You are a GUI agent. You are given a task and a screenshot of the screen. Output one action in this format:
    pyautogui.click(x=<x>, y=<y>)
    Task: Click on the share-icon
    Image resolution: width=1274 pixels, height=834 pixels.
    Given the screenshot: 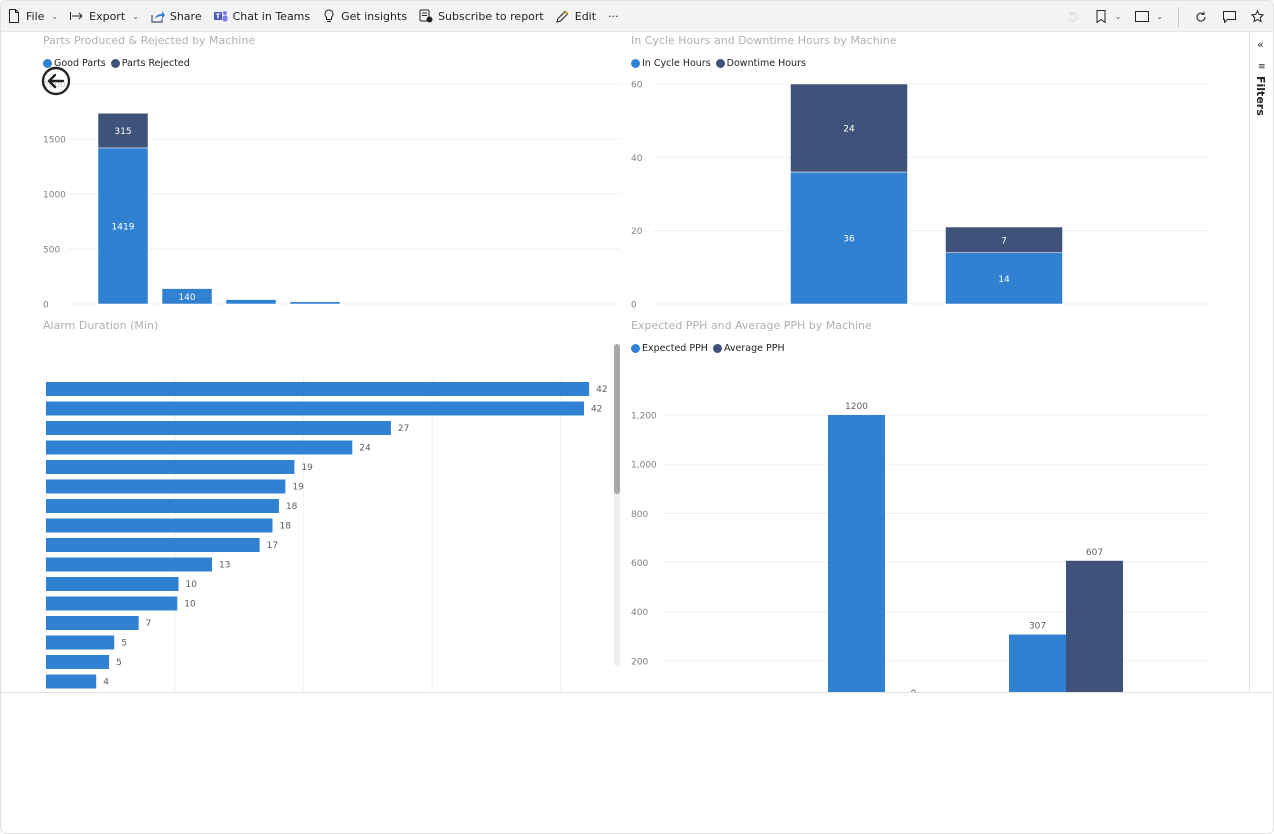 What is the action you would take?
    pyautogui.click(x=158, y=16)
    